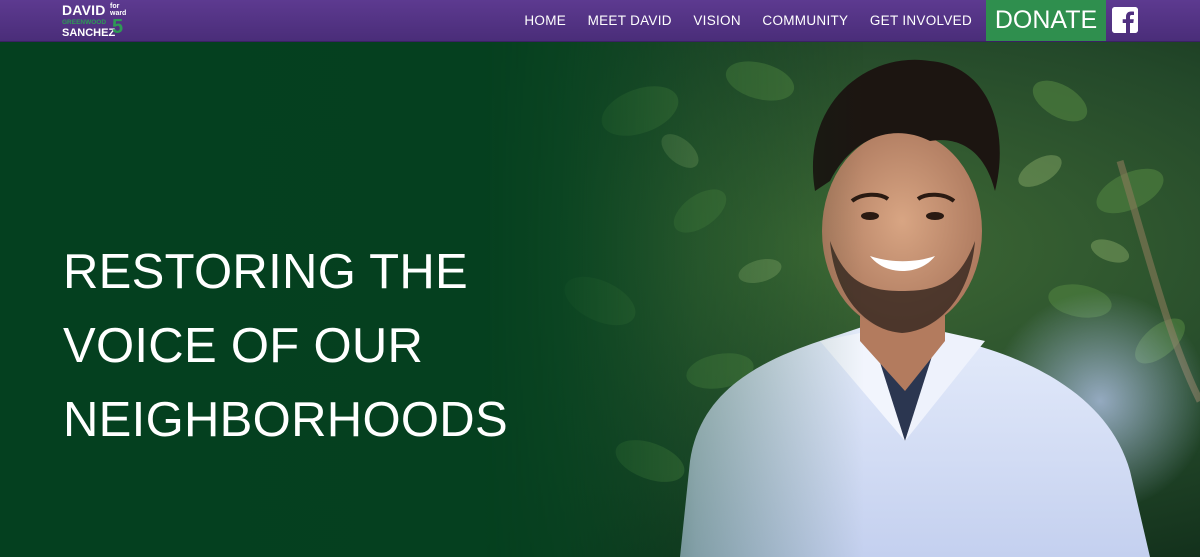  I want to click on nav-meet-david: MEET DAVID, so click(630, 20).